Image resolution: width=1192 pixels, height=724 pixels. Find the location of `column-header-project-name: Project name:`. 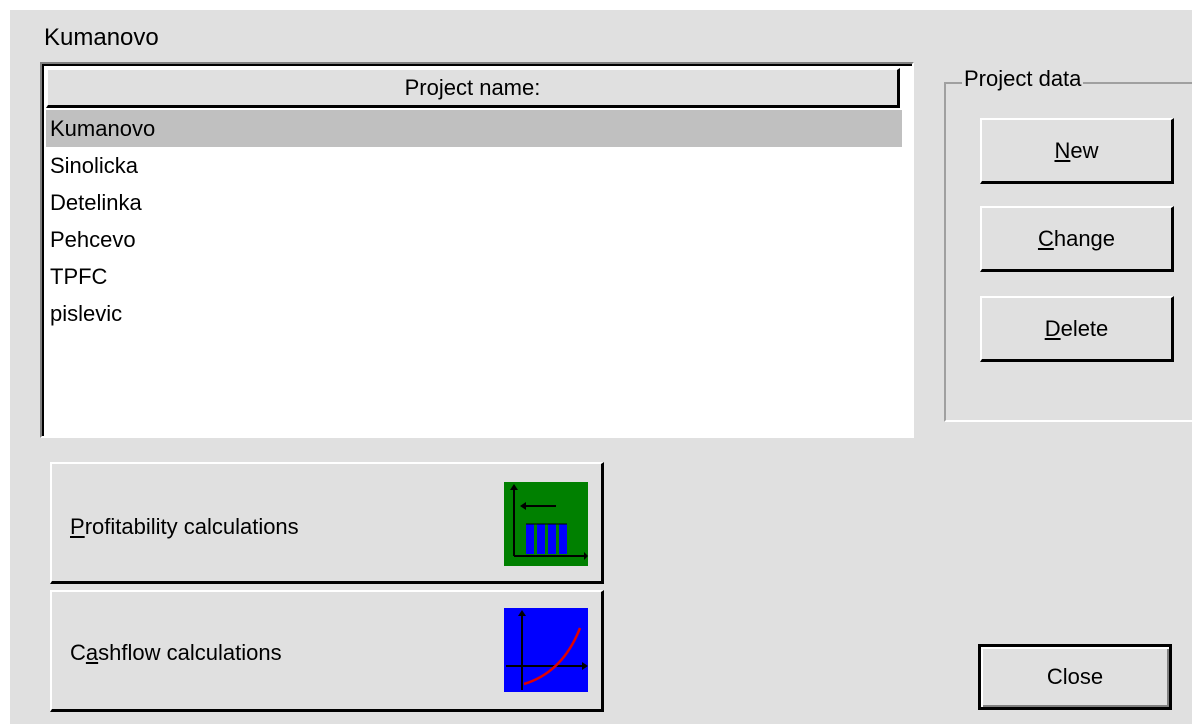

column-header-project-name: Project name: is located at coordinates (473, 88).